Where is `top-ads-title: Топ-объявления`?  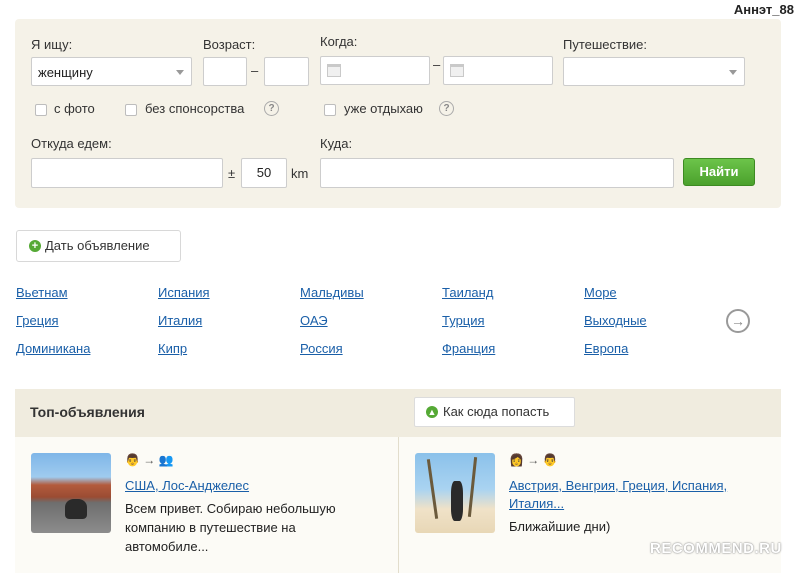
top-ads-title: Топ-объявления is located at coordinates (87, 412).